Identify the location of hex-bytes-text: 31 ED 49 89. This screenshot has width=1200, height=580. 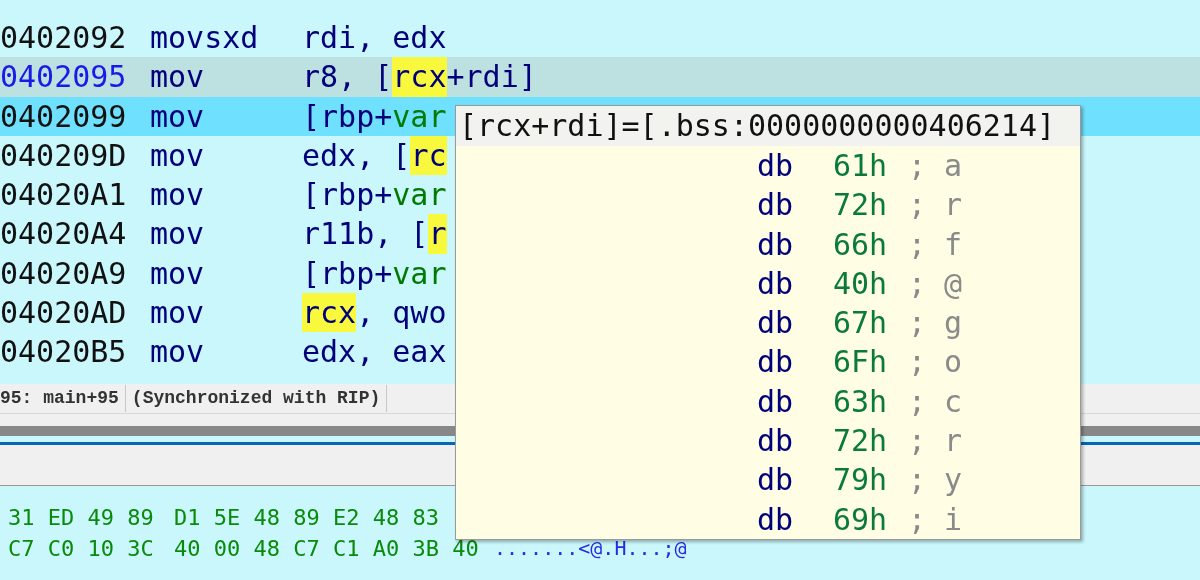
(81, 518).